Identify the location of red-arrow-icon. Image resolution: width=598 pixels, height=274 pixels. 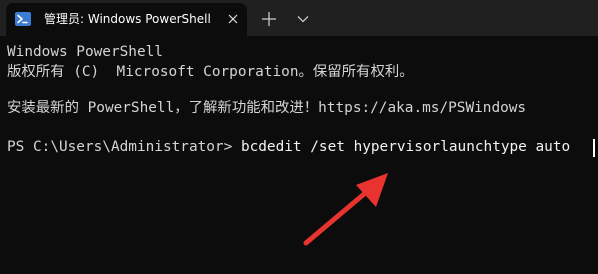
(345, 209).